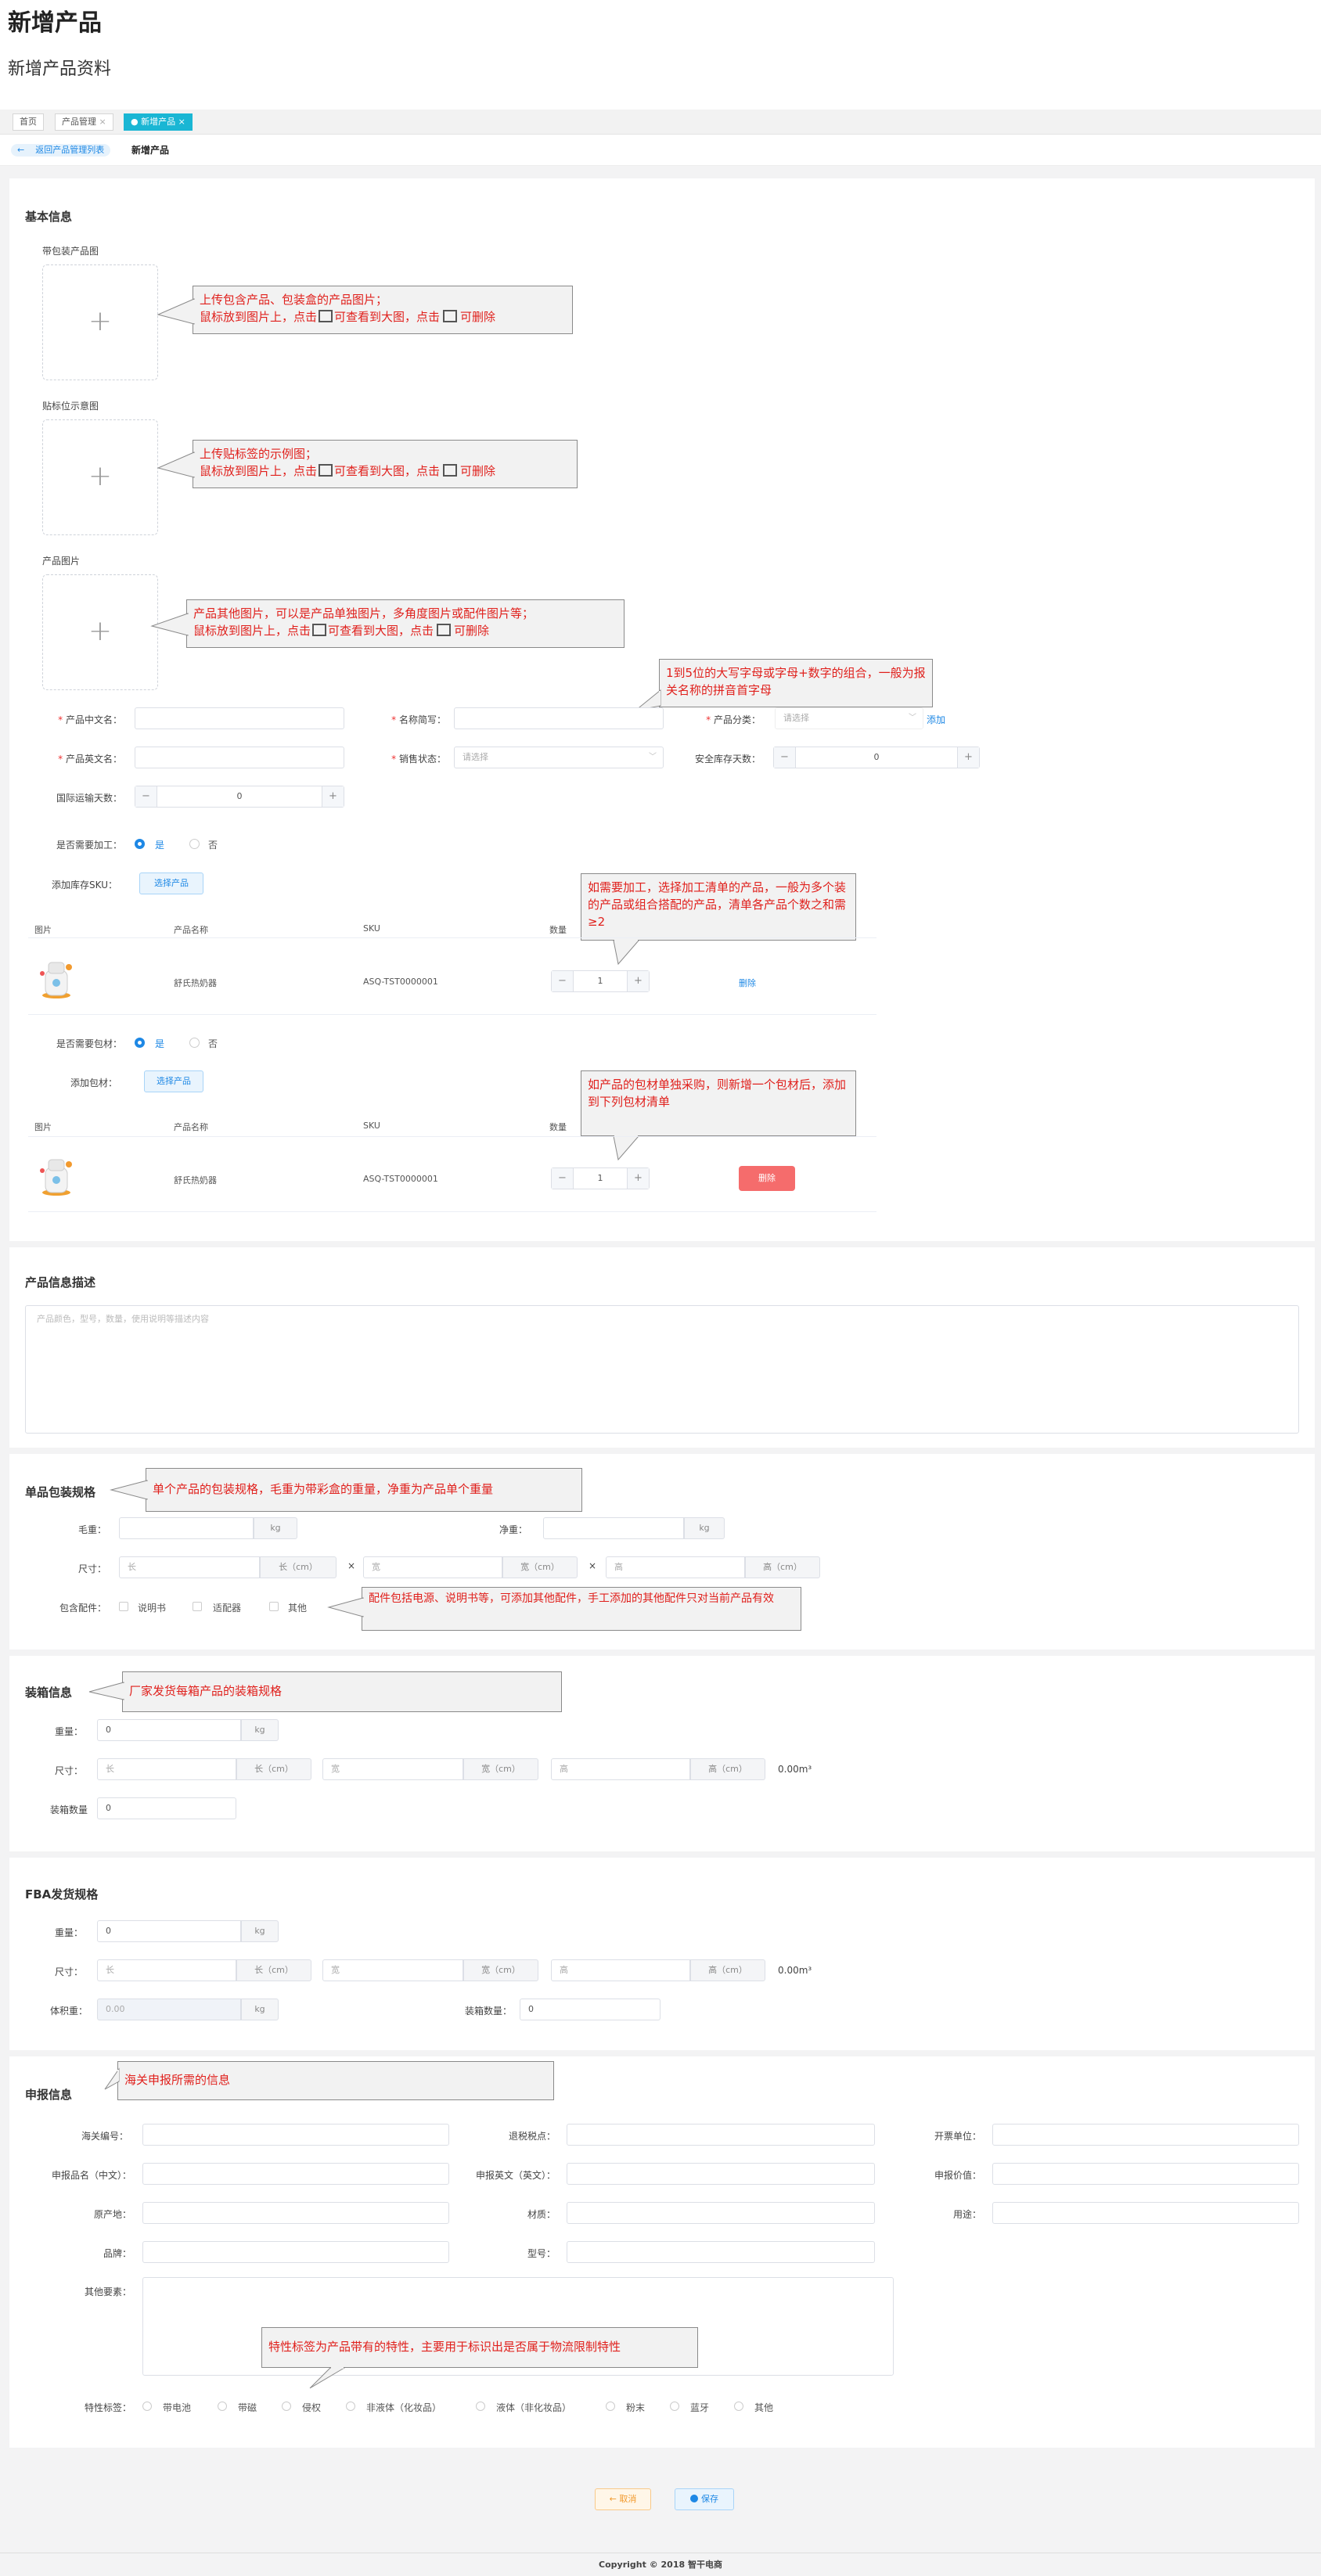 The image size is (1321, 2576). Describe the element at coordinates (21, 150) in the screenshot. I see `arrow-left-icon: ←` at that location.